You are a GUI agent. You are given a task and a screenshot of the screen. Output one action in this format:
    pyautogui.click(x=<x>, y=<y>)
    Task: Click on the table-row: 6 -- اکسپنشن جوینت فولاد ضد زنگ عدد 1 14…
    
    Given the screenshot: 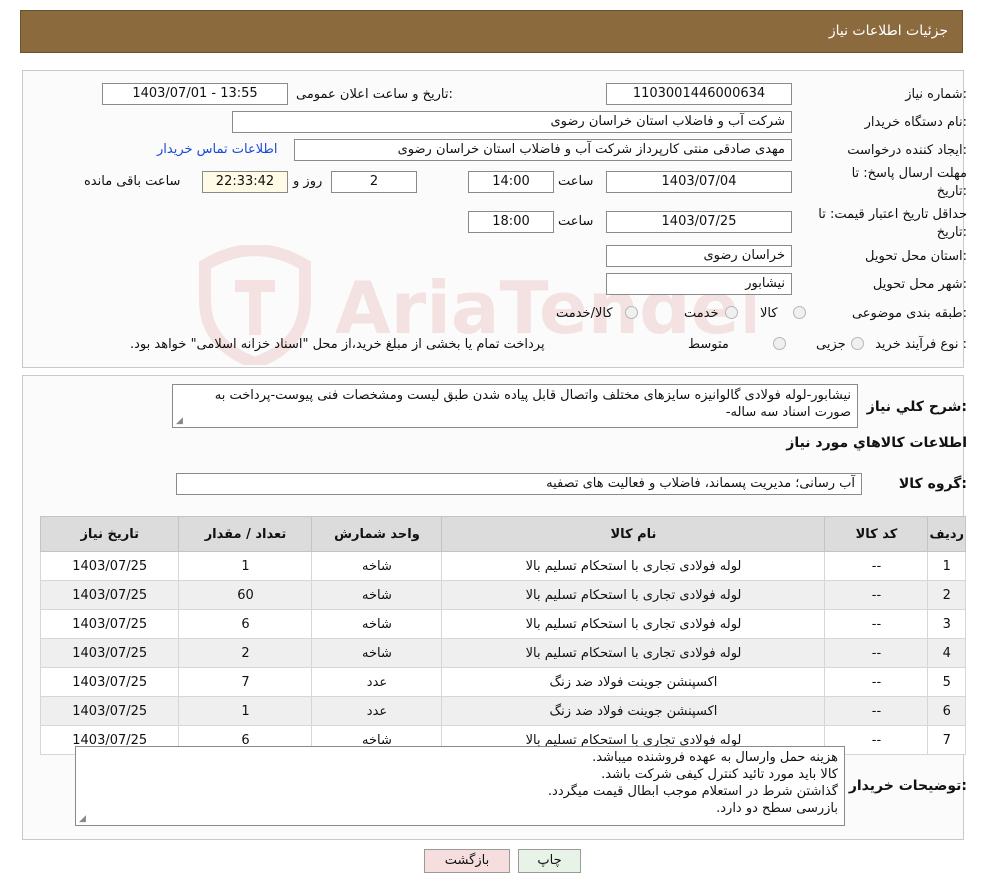 What is the action you would take?
    pyautogui.click(x=502, y=711)
    